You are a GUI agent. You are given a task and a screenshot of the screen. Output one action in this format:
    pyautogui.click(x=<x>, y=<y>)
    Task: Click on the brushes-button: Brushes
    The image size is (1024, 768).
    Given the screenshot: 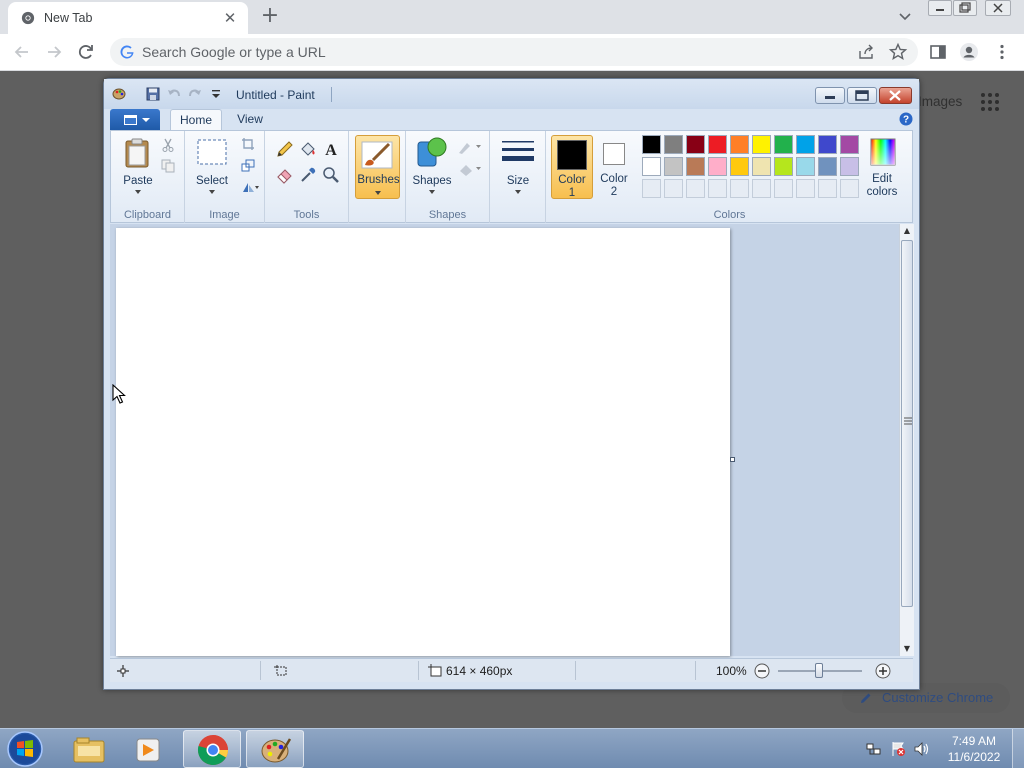 What is the action you would take?
    pyautogui.click(x=377, y=167)
    